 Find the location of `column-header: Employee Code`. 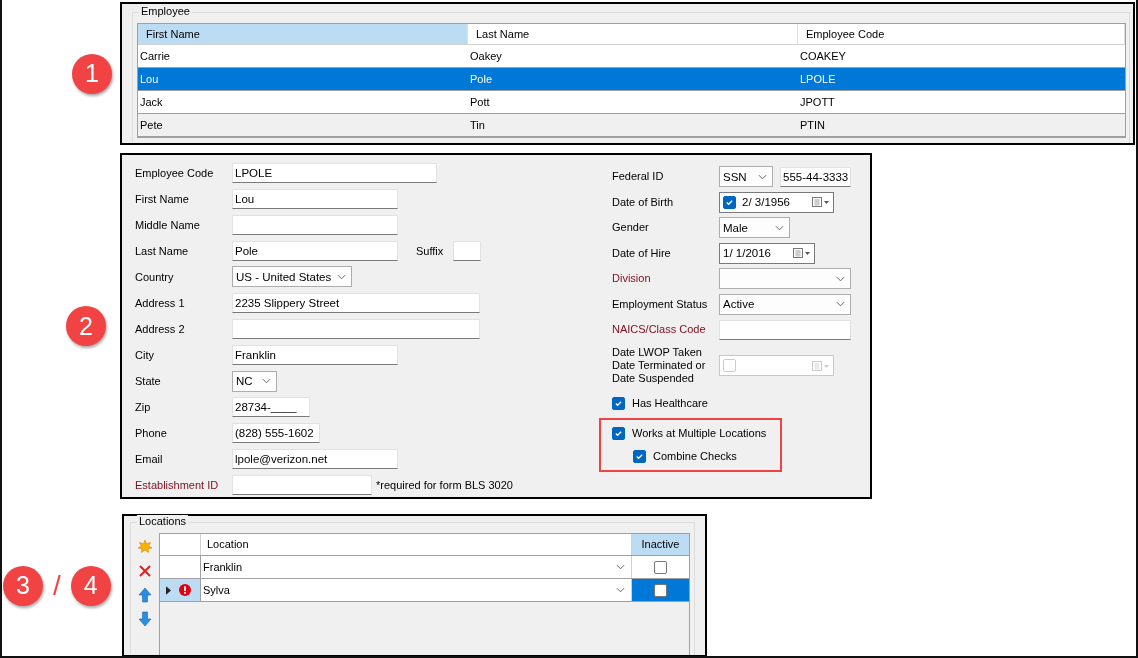

column-header: Employee Code is located at coordinates (961, 34).